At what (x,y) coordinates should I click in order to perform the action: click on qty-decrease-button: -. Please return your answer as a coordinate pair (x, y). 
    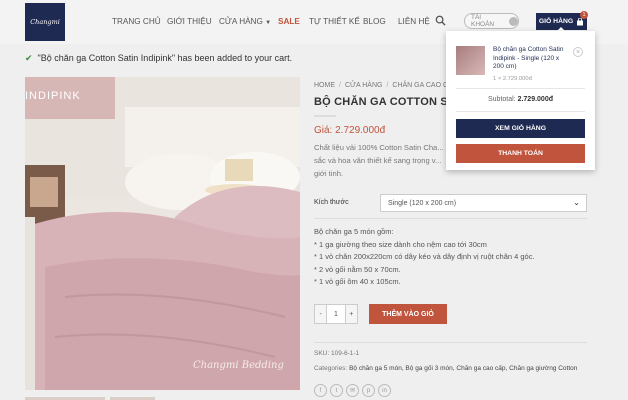
    Looking at the image, I should click on (321, 314).